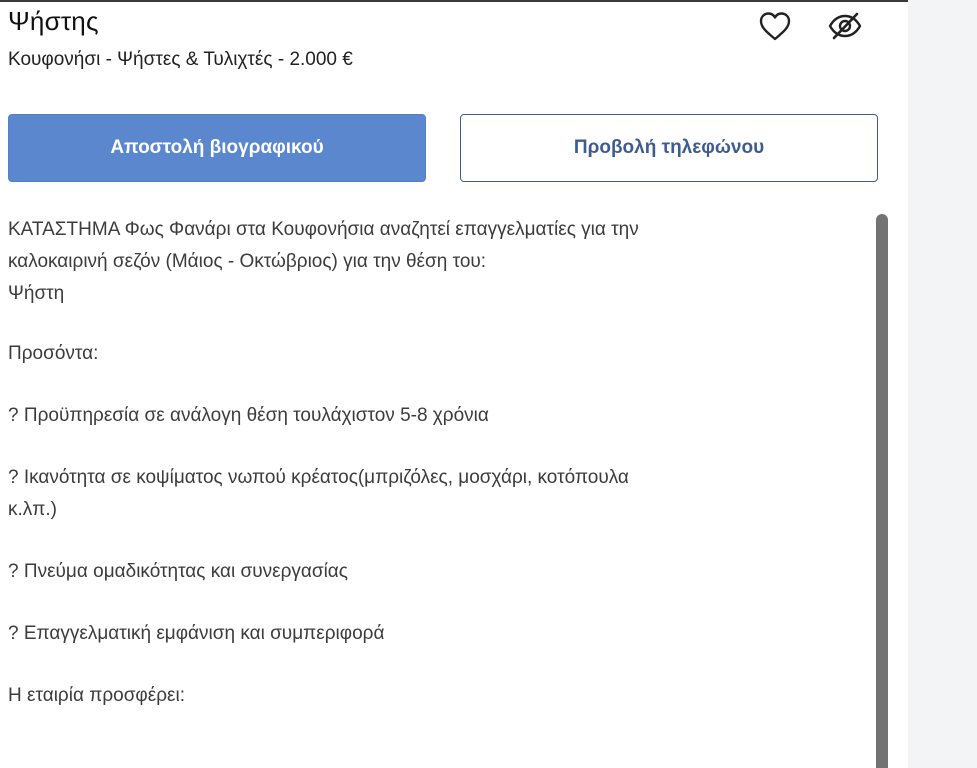 This screenshot has width=977, height=768. What do you see at coordinates (96, 695) in the screenshot?
I see `offers-heading: Η εταιρία προσφέρει:` at bounding box center [96, 695].